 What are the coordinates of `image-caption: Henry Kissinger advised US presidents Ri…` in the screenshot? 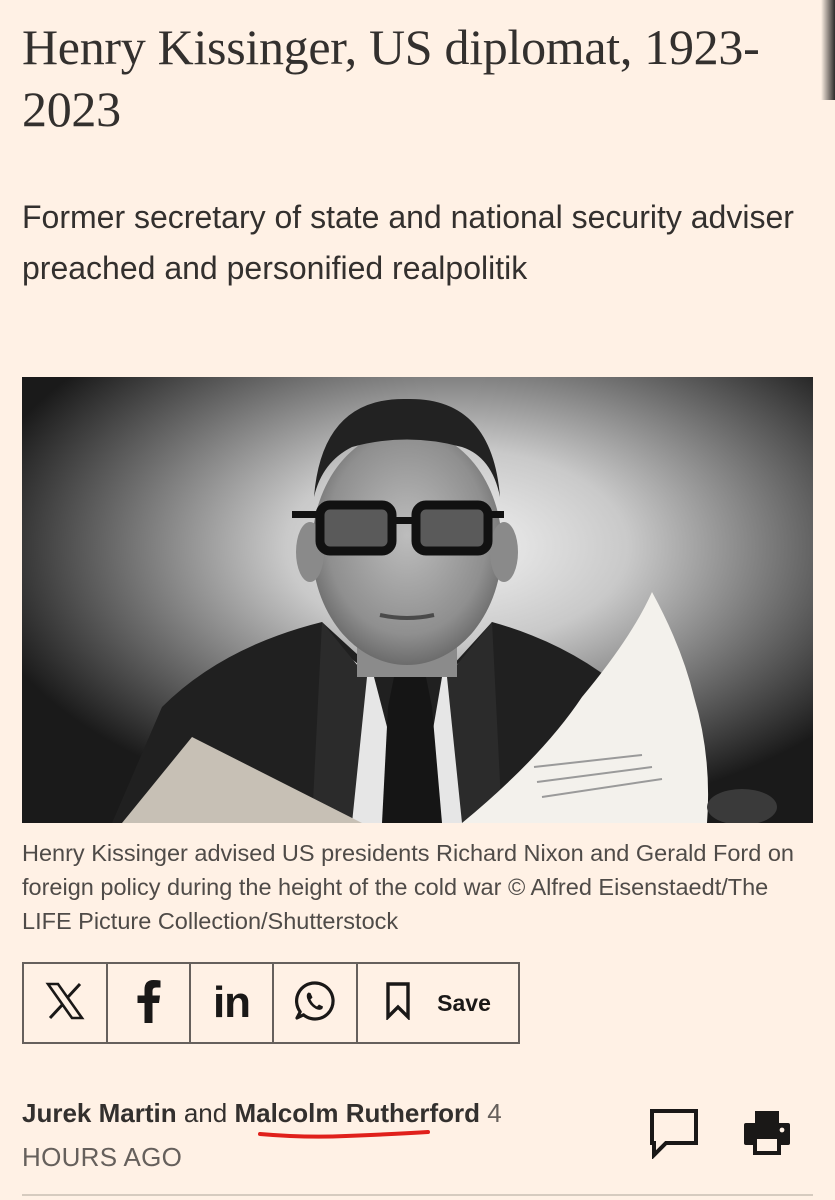 It's located at (408, 887).